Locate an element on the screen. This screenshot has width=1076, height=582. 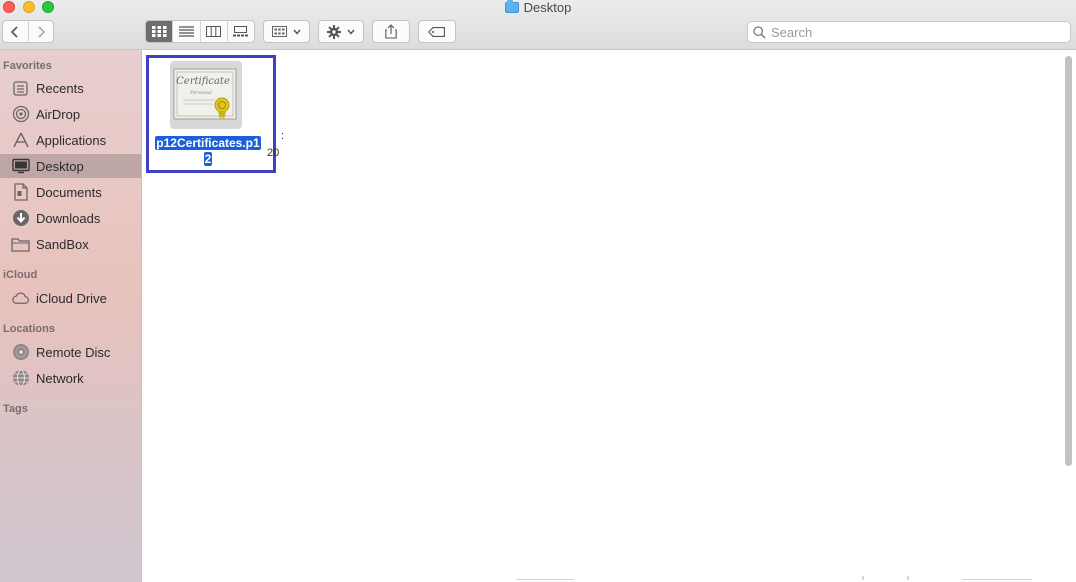
search-field is located at coordinates (909, 32).